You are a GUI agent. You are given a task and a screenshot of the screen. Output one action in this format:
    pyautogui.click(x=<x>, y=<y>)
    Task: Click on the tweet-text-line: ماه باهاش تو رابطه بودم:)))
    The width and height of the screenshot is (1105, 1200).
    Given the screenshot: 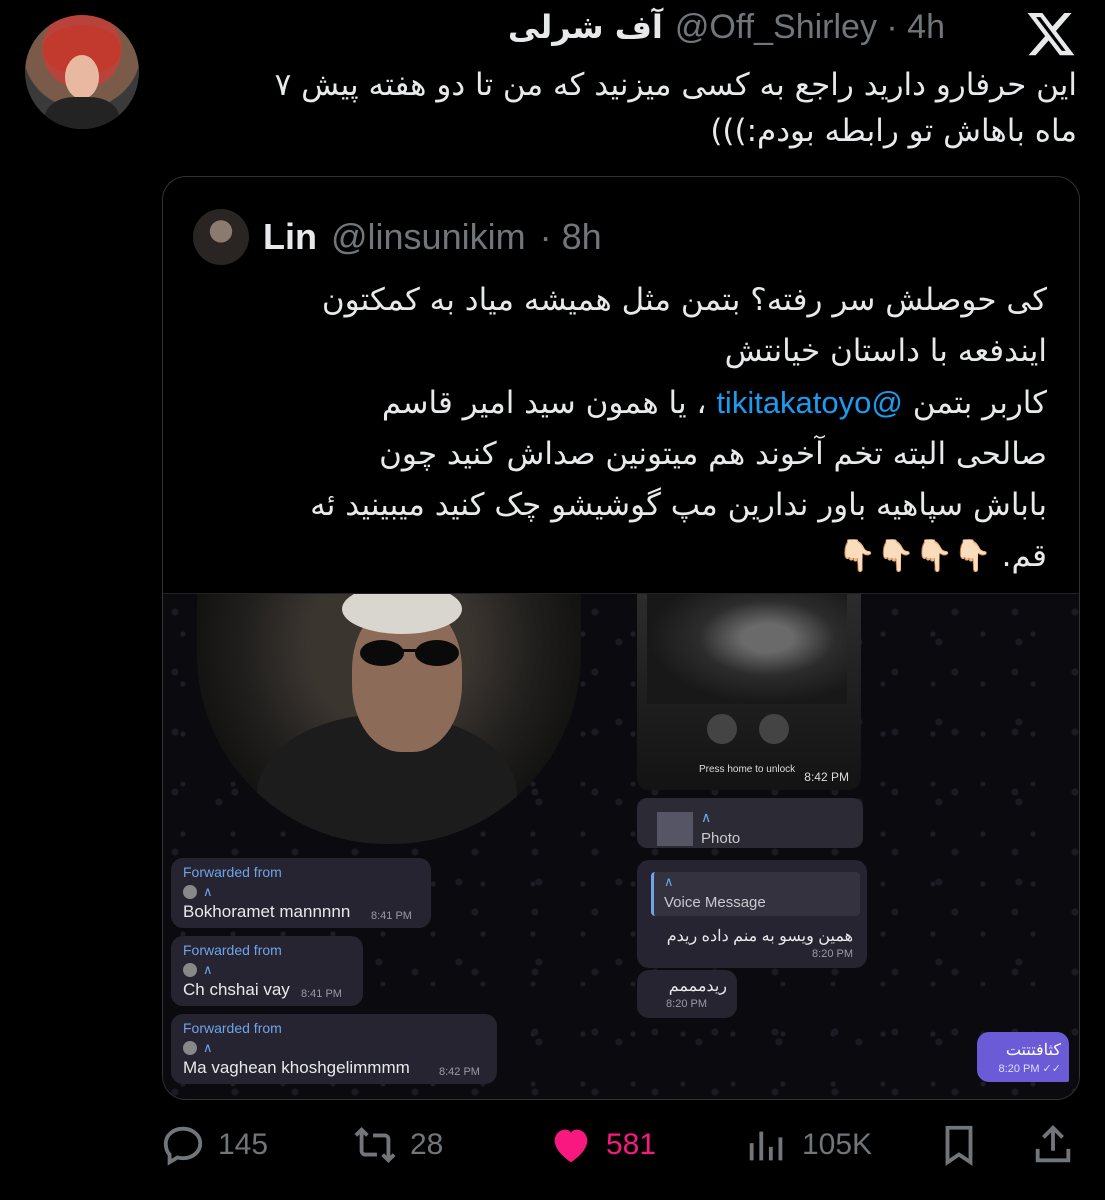 What is the action you would take?
    pyautogui.click(x=893, y=131)
    